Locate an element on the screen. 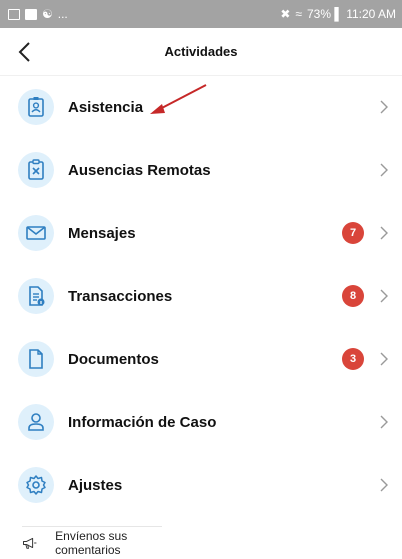 Image resolution: width=402 pixels, height=559 pixels. menu-item-transacciones: Transacciones 8 is located at coordinates (201, 296).